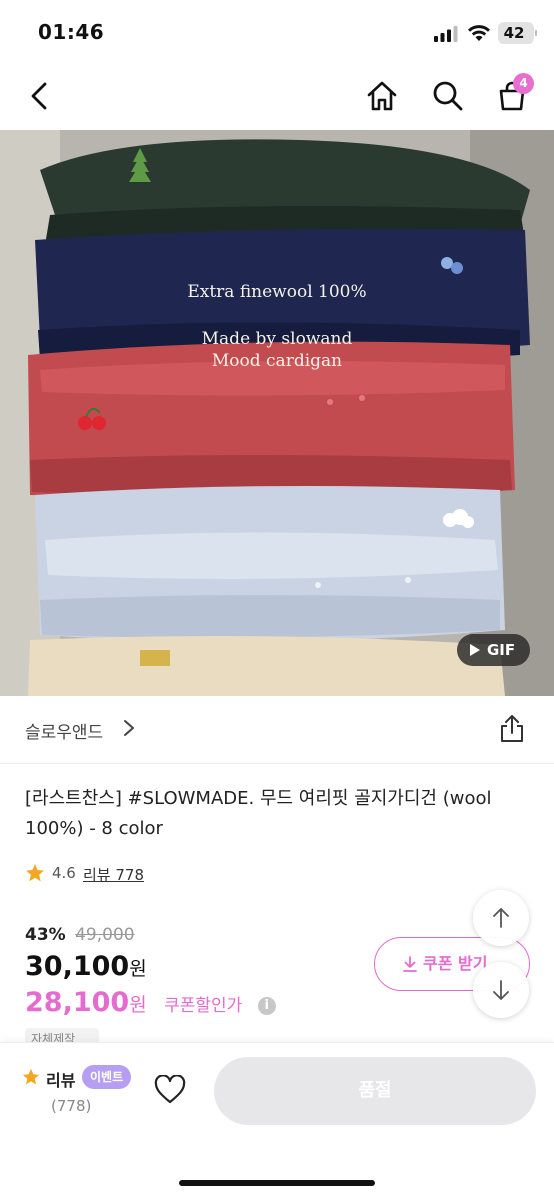  I want to click on review-count-link: 리뷰 778, so click(113, 874).